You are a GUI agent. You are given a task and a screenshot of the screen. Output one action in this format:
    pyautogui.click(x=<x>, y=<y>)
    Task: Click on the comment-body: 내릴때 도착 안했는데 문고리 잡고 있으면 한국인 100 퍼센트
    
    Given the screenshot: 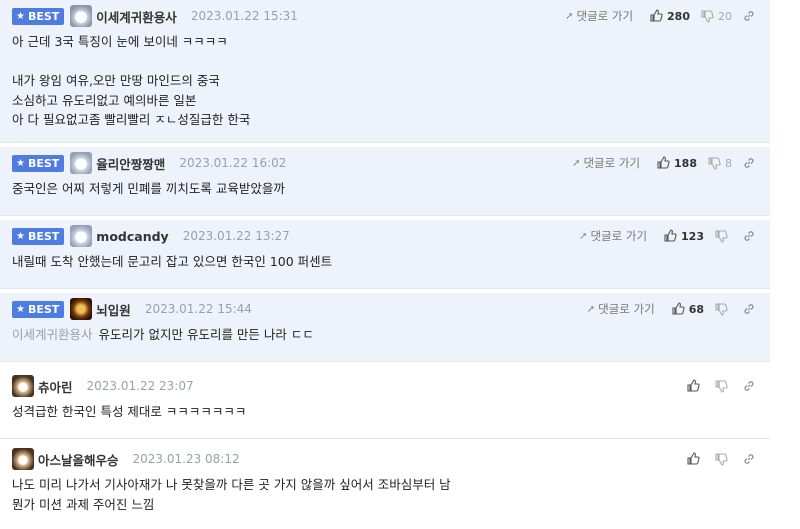 What is the action you would take?
    pyautogui.click(x=172, y=261)
    